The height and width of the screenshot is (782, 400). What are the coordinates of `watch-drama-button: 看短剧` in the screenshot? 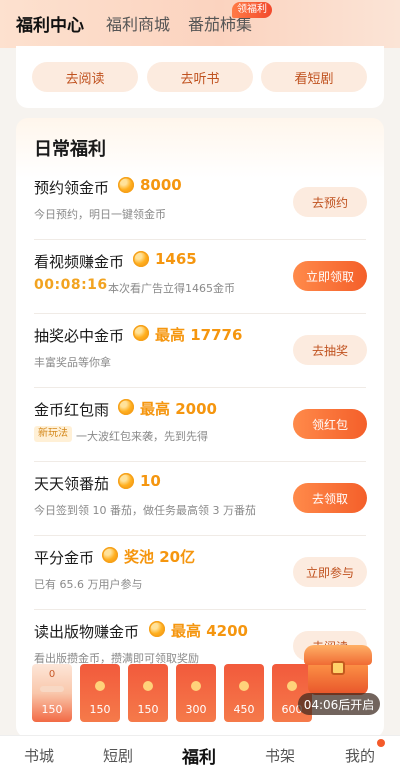 It's located at (314, 77).